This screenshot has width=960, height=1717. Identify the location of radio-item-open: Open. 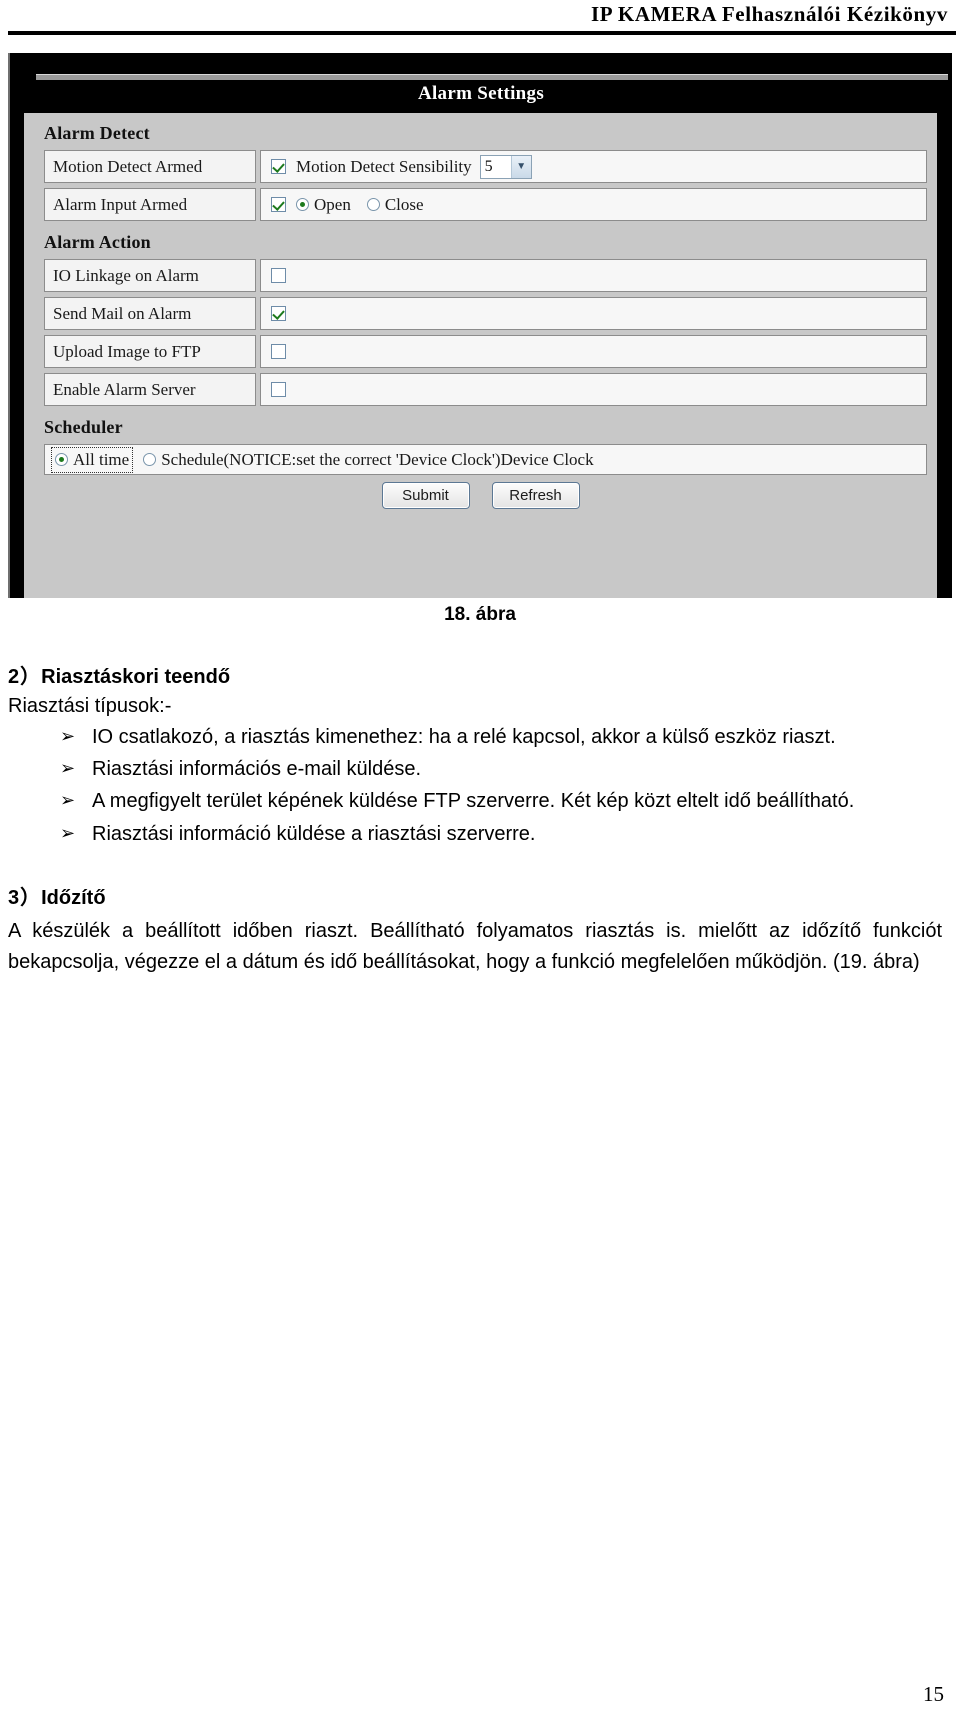
(323, 205).